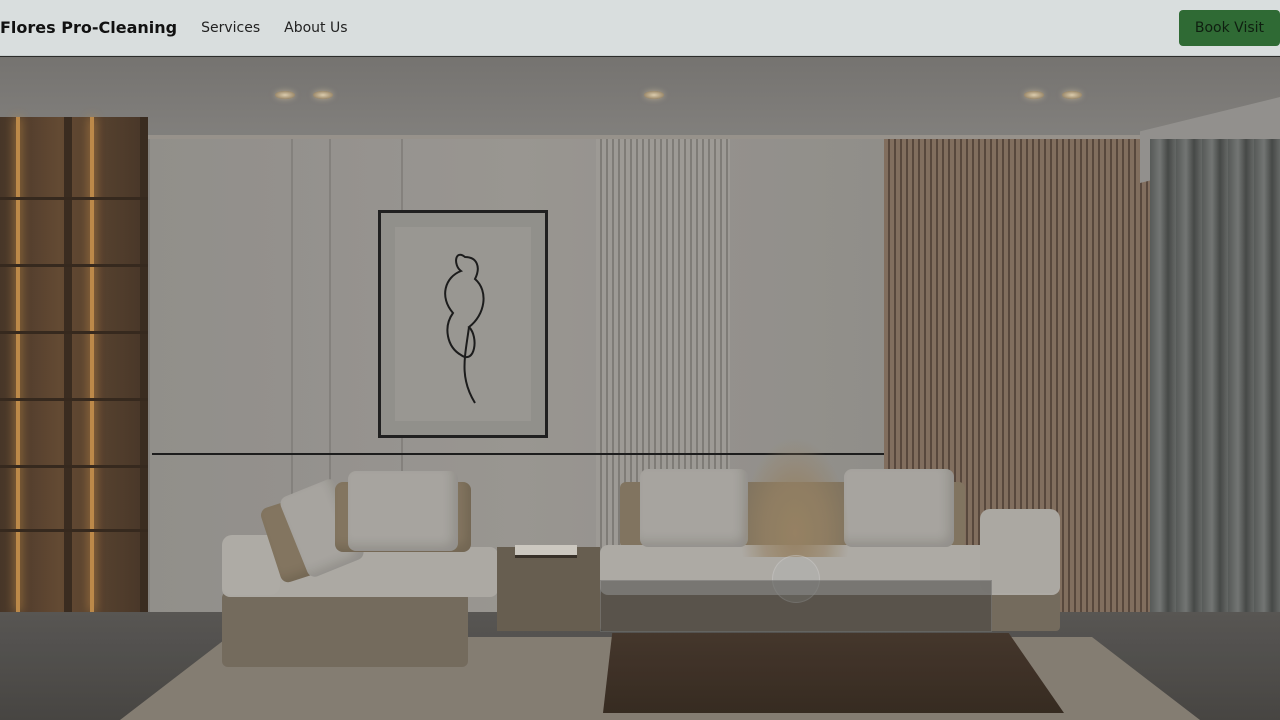 The height and width of the screenshot is (720, 1280). What do you see at coordinates (1229, 28) in the screenshot?
I see `book-visit-button: Book Visit` at bounding box center [1229, 28].